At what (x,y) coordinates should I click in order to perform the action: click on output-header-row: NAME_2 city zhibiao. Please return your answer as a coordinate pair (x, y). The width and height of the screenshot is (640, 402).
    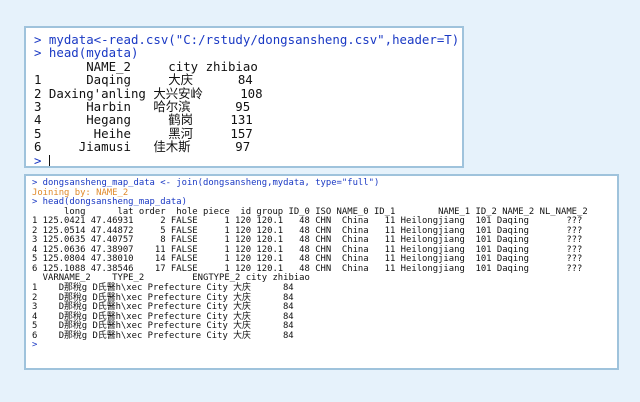
    Looking at the image, I should click on (146, 66).